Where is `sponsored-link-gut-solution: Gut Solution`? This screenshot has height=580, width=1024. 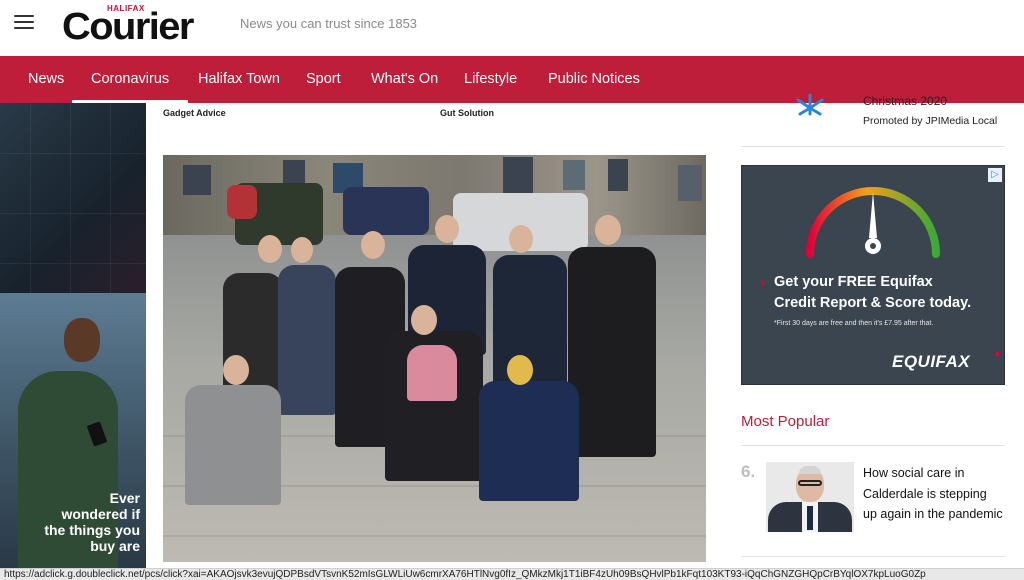 sponsored-link-gut-solution: Gut Solution is located at coordinates (467, 113).